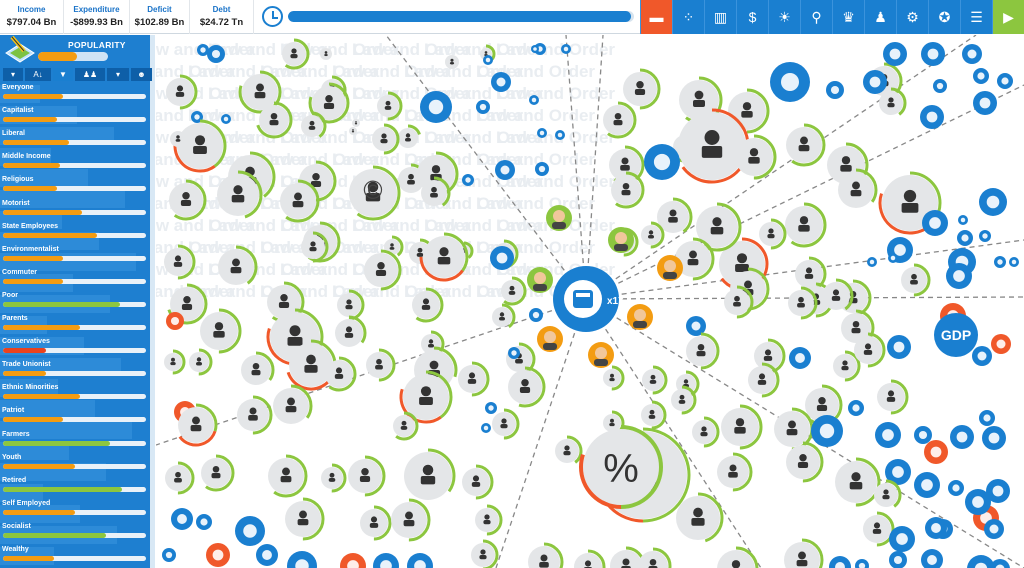 This screenshot has width=1024, height=568. I want to click on voter-group-row: Wealthy, so click(77, 556).